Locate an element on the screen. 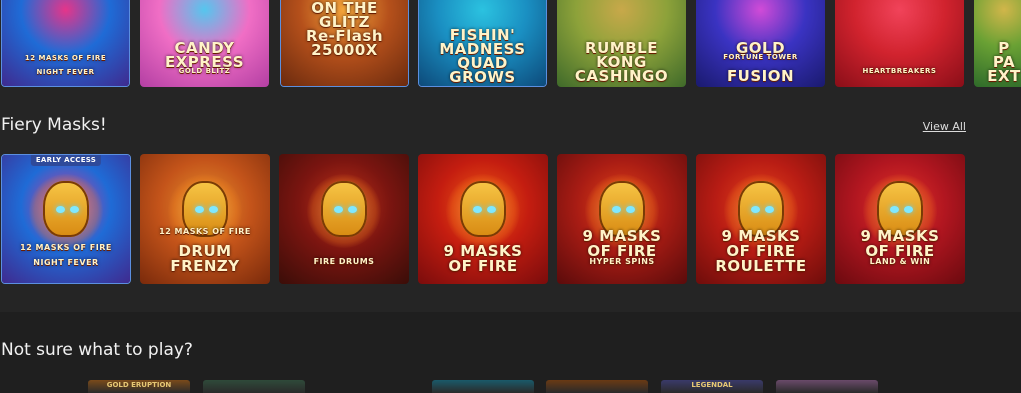 This screenshot has width=1021, height=393. game-title-text: FUSION is located at coordinates (760, 76).